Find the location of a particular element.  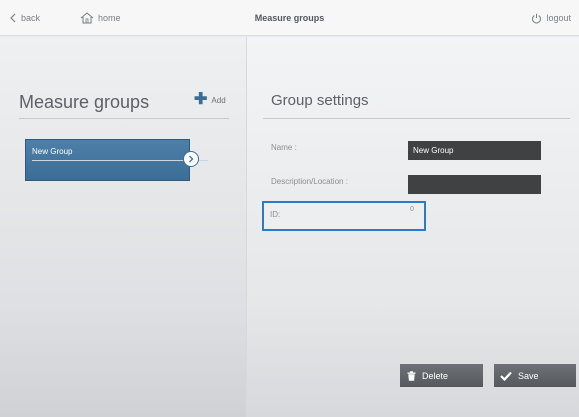

plus-icon: ✚ is located at coordinates (201, 99).